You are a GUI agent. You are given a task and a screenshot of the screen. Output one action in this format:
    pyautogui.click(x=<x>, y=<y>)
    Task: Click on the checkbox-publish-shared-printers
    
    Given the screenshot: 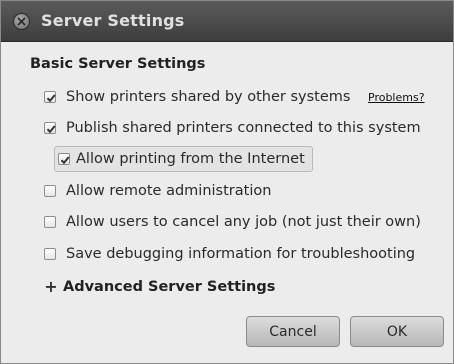 What is the action you would take?
    pyautogui.click(x=50, y=128)
    